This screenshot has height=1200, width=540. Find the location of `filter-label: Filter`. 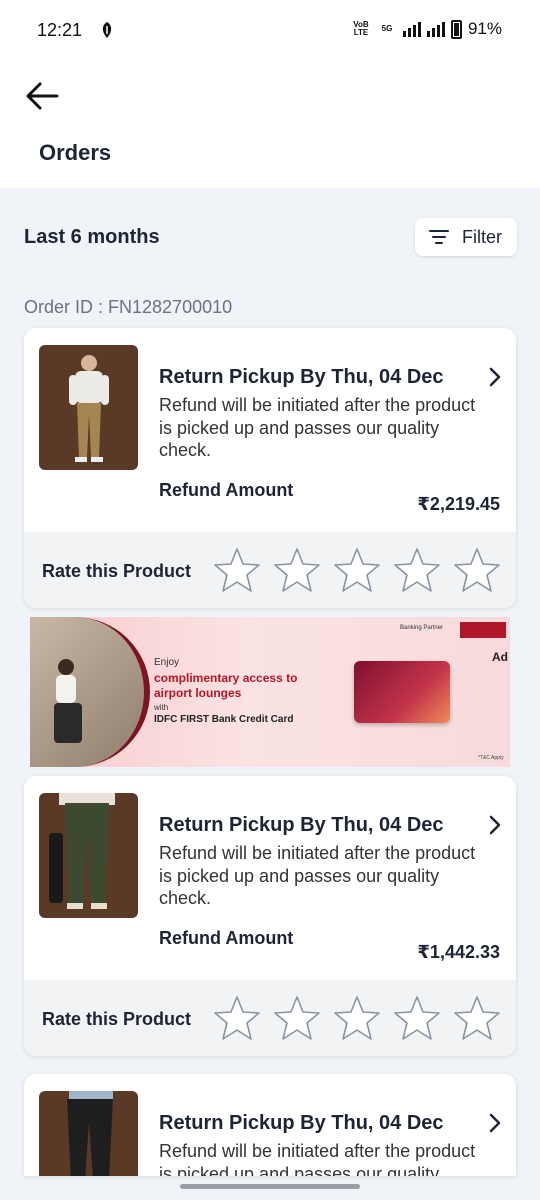

filter-label: Filter is located at coordinates (482, 236).